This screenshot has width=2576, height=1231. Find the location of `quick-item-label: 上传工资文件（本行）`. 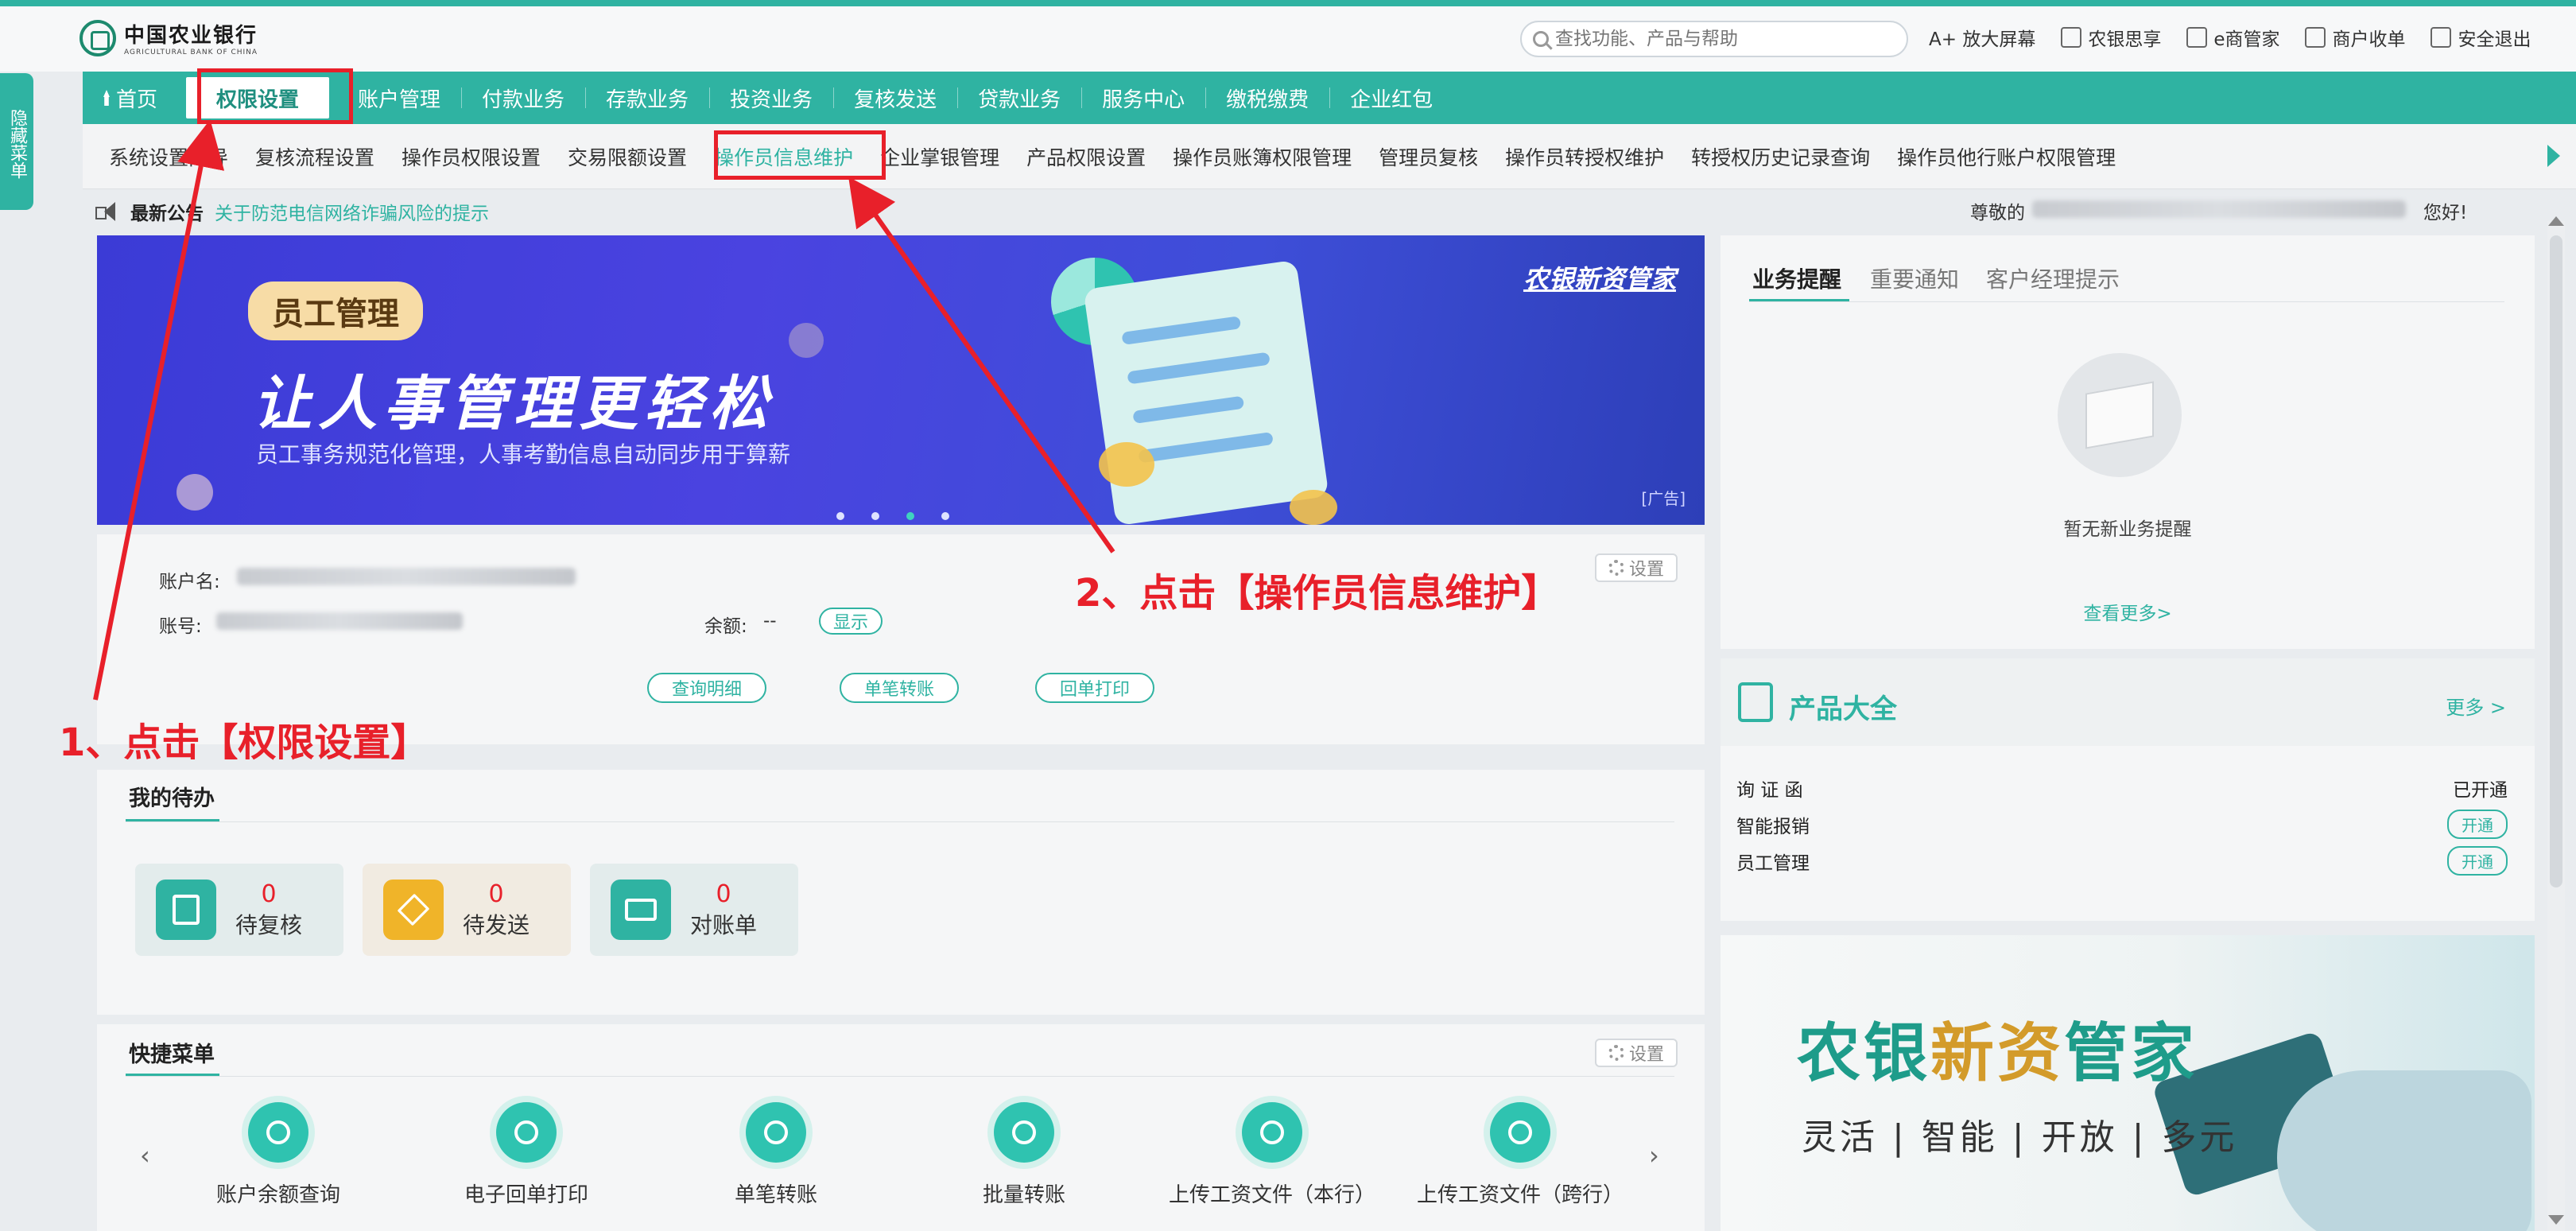

quick-item-label: 上传工资文件（本行） is located at coordinates (1271, 1195).